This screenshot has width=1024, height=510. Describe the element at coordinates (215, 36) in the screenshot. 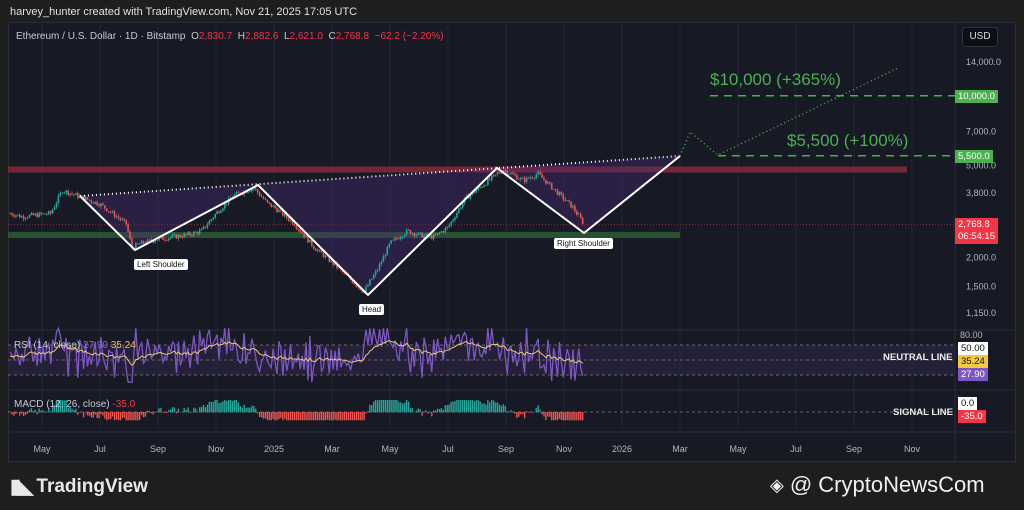

I see `open-value: 2,830.7` at that location.